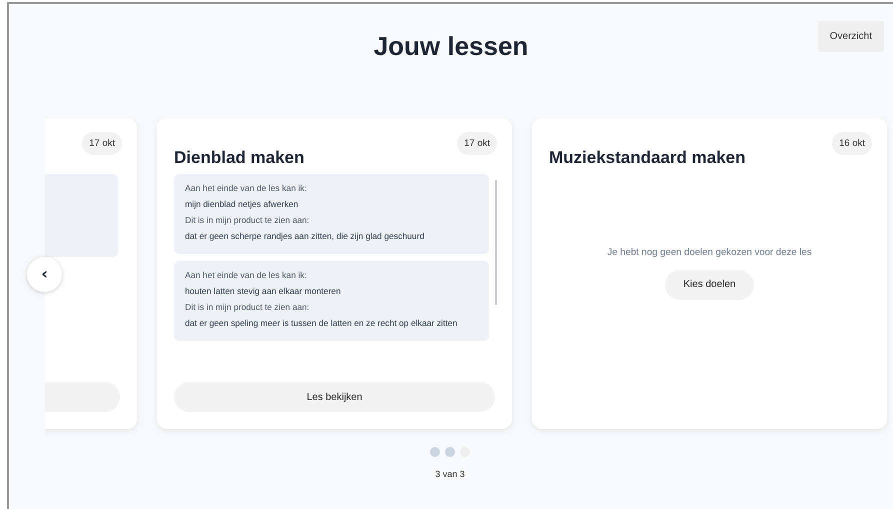  What do you see at coordinates (496, 242) in the screenshot?
I see `scrollbar` at bounding box center [496, 242].